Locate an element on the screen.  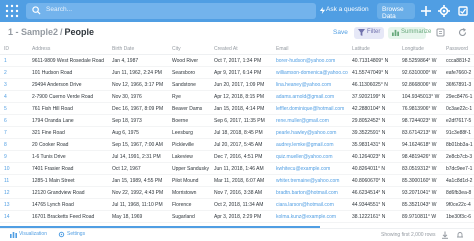
table-cell: eafe7660-2 is located at coordinates (458, 72).